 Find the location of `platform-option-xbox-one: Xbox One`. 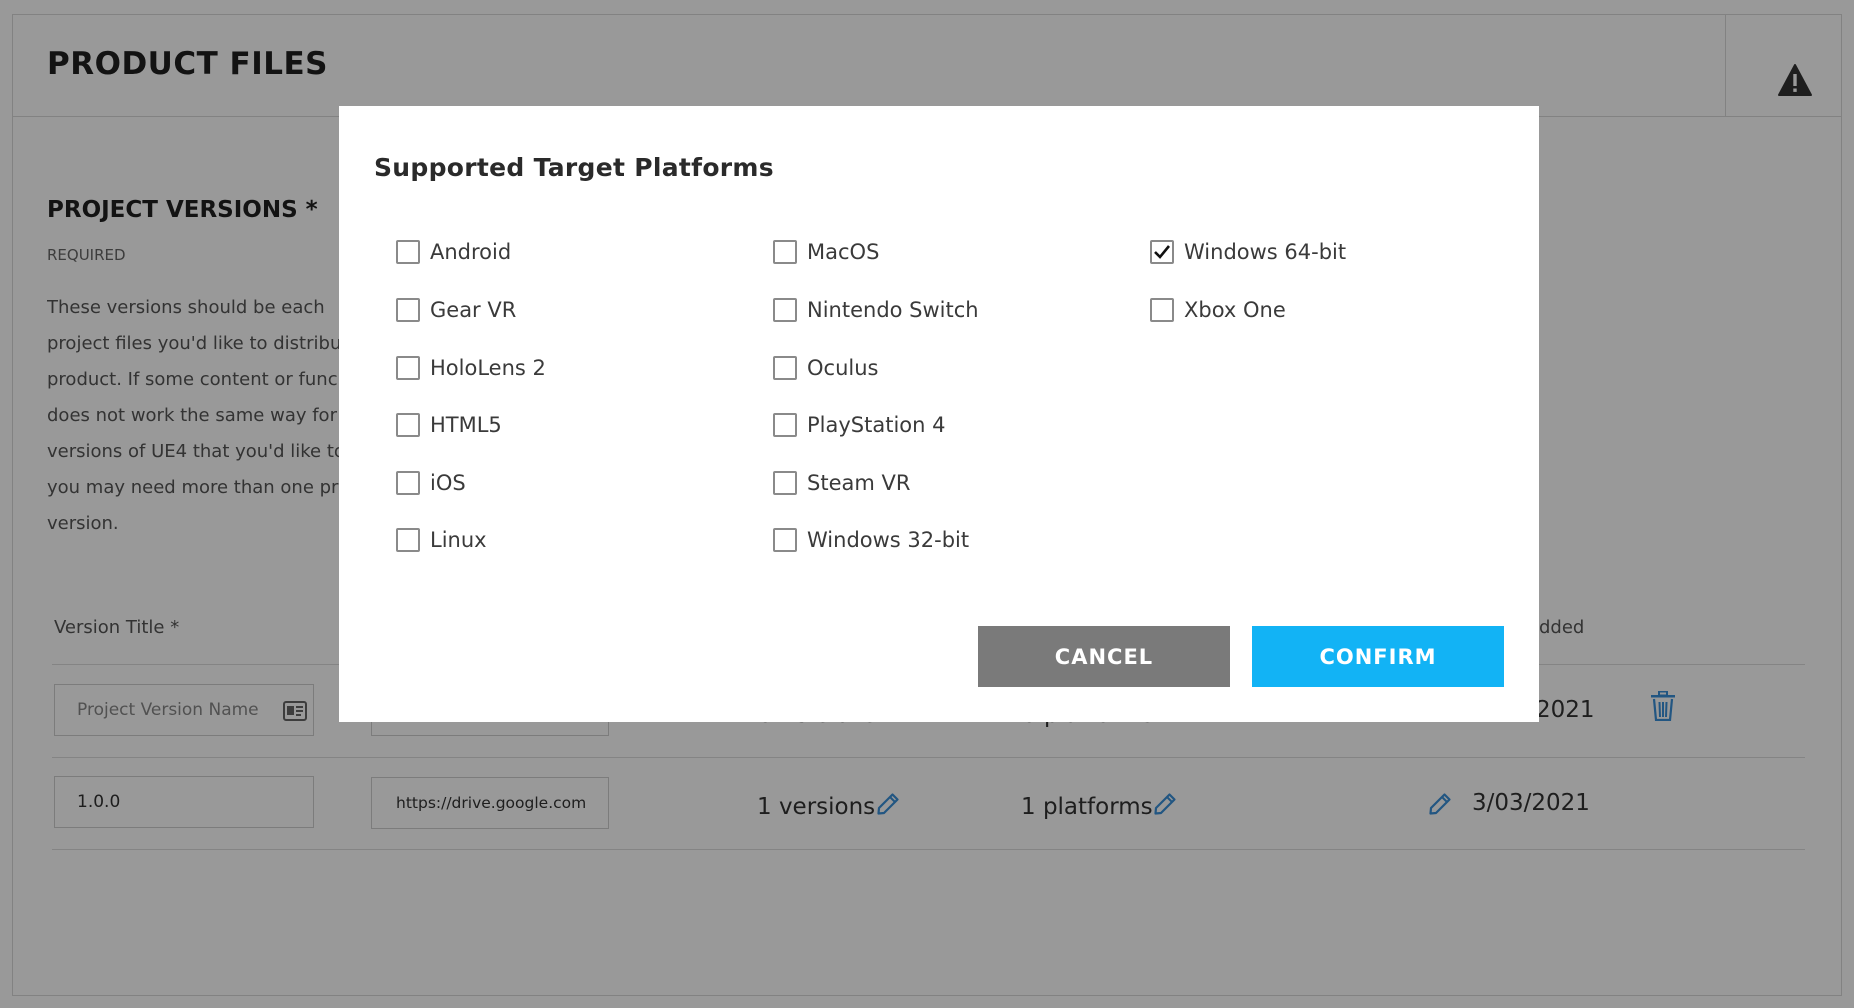

platform-option-xbox-one: Xbox One is located at coordinates (1218, 310).